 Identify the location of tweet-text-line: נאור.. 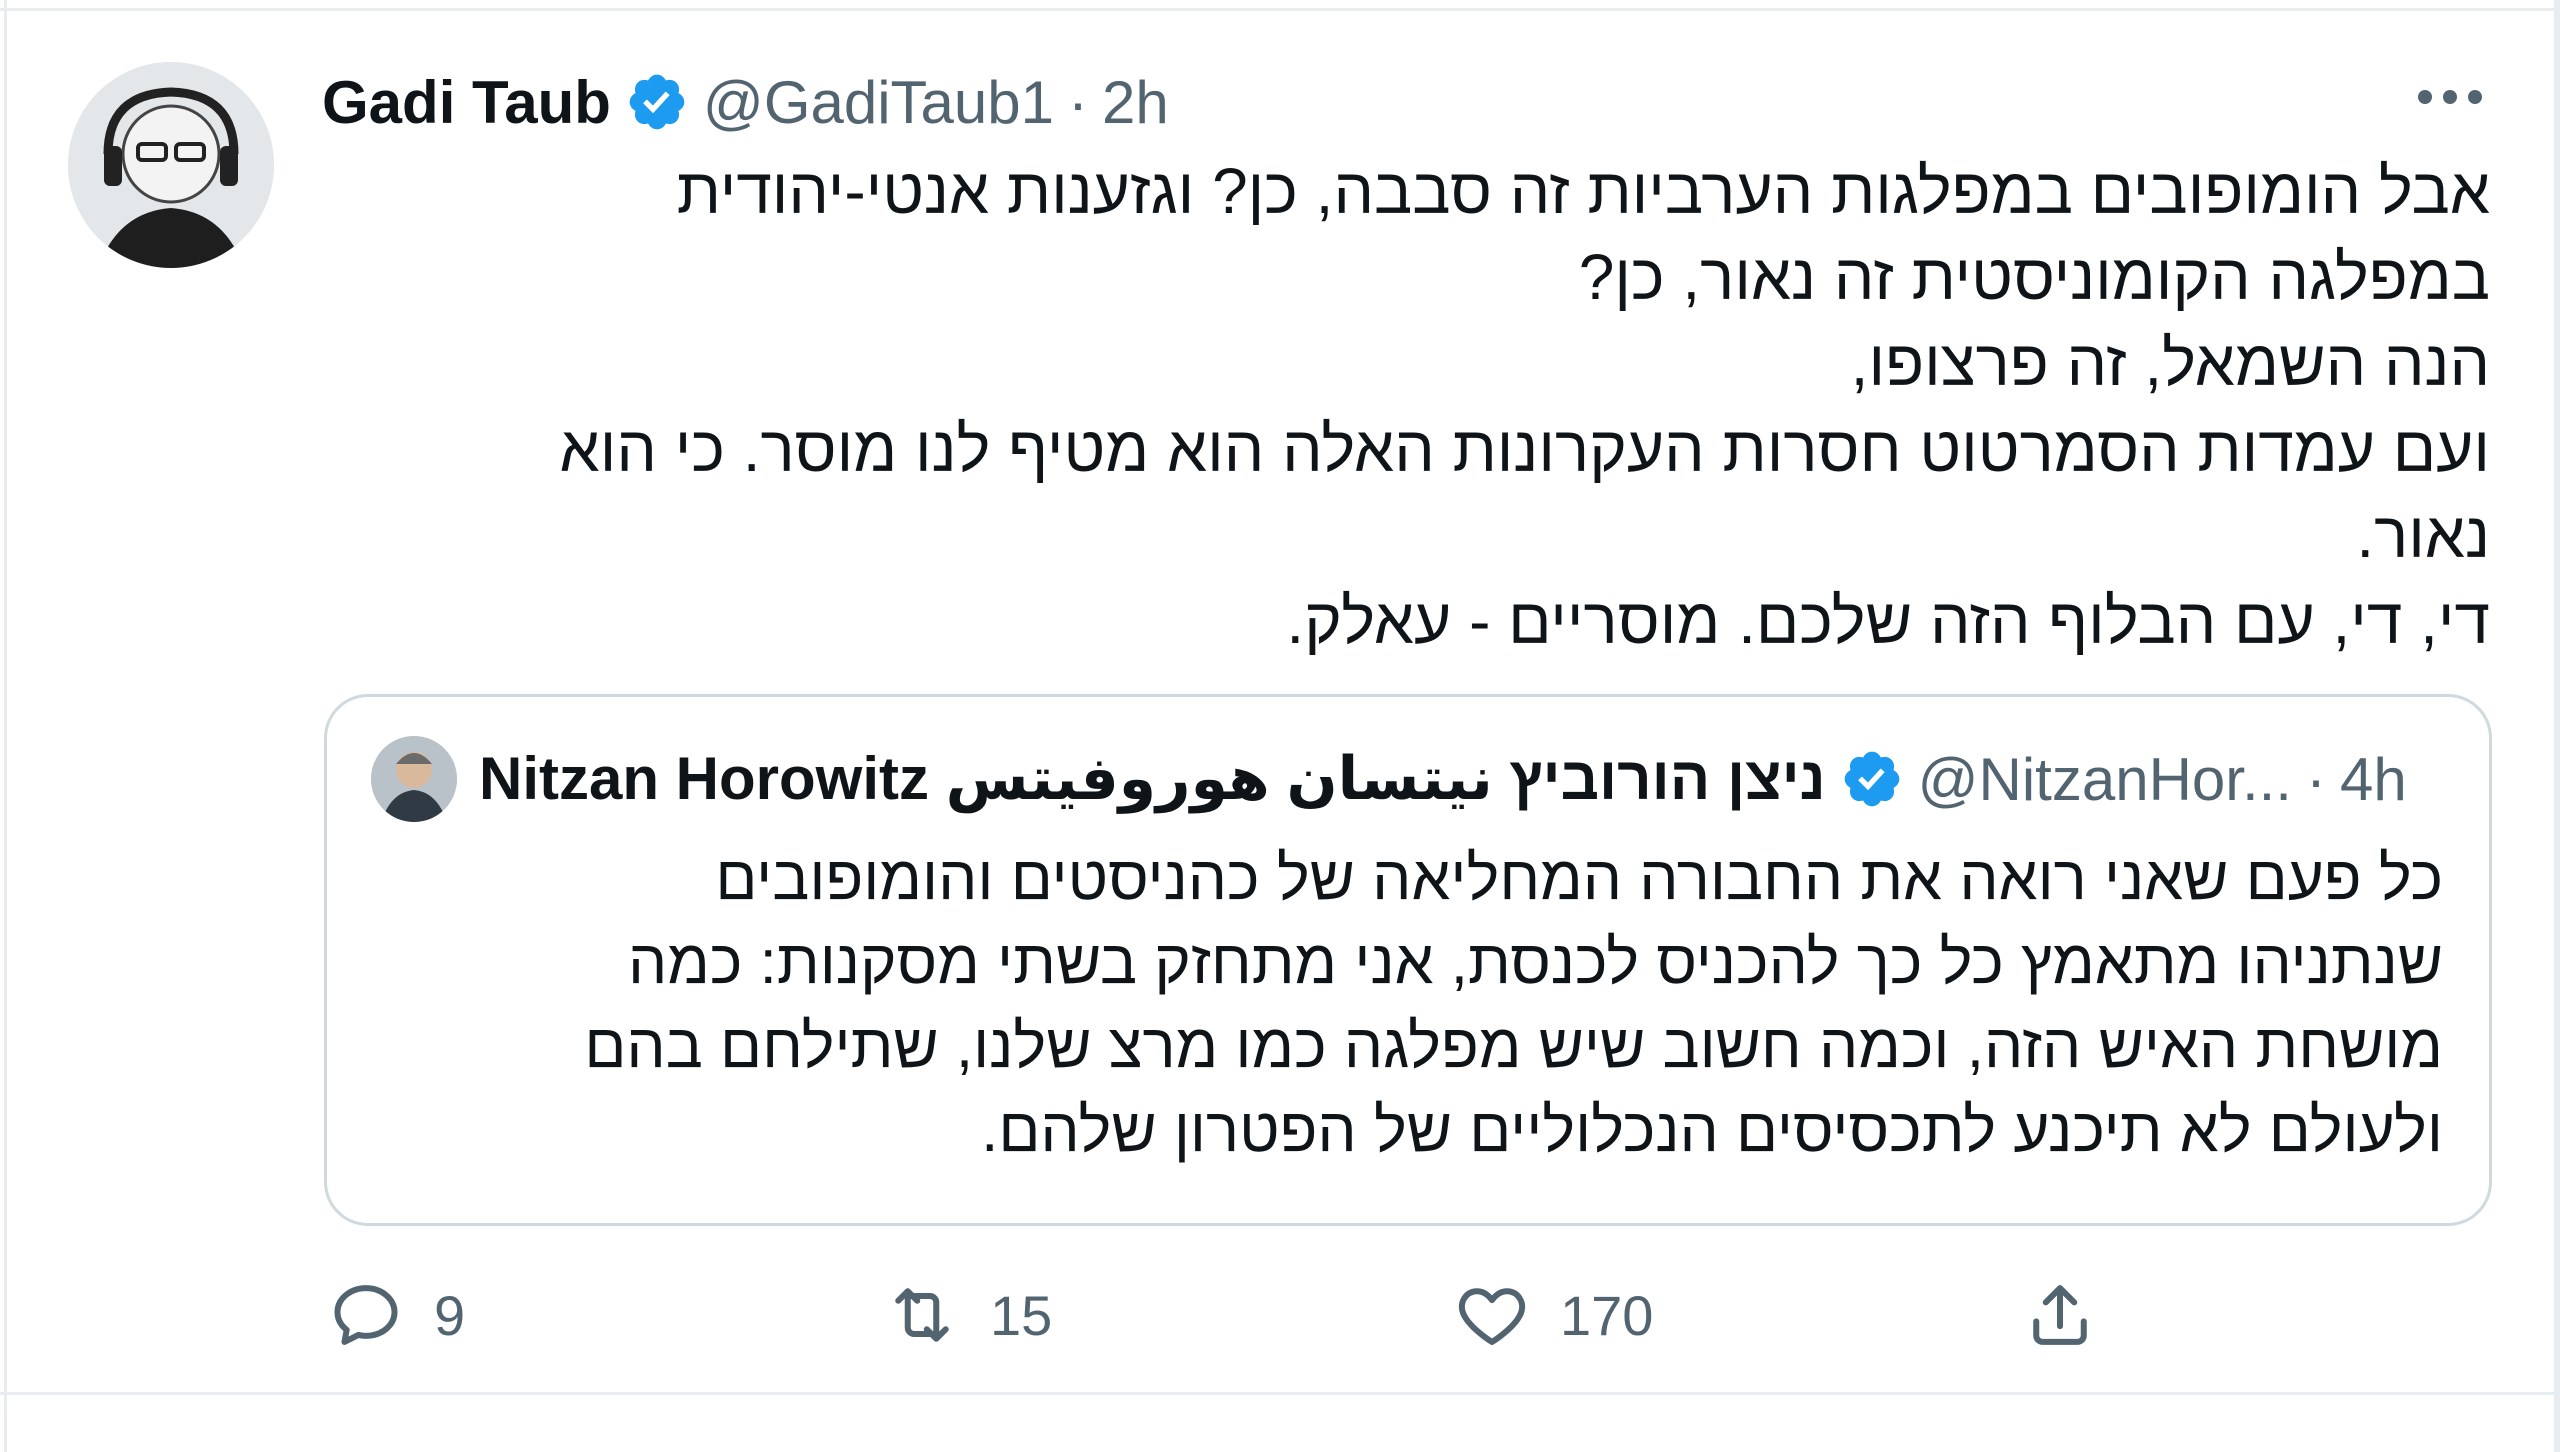
(2423, 535).